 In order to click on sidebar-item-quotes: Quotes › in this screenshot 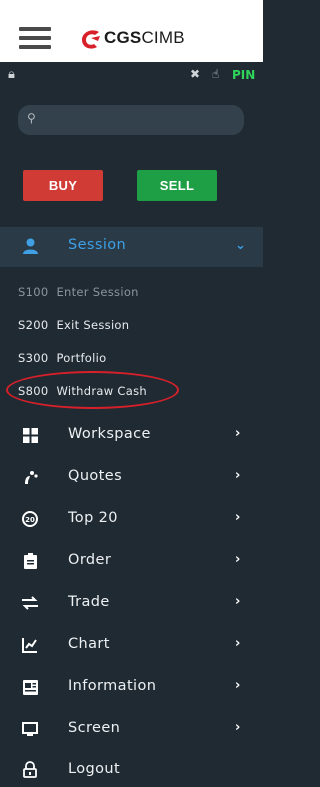, I will do `click(131, 477)`.